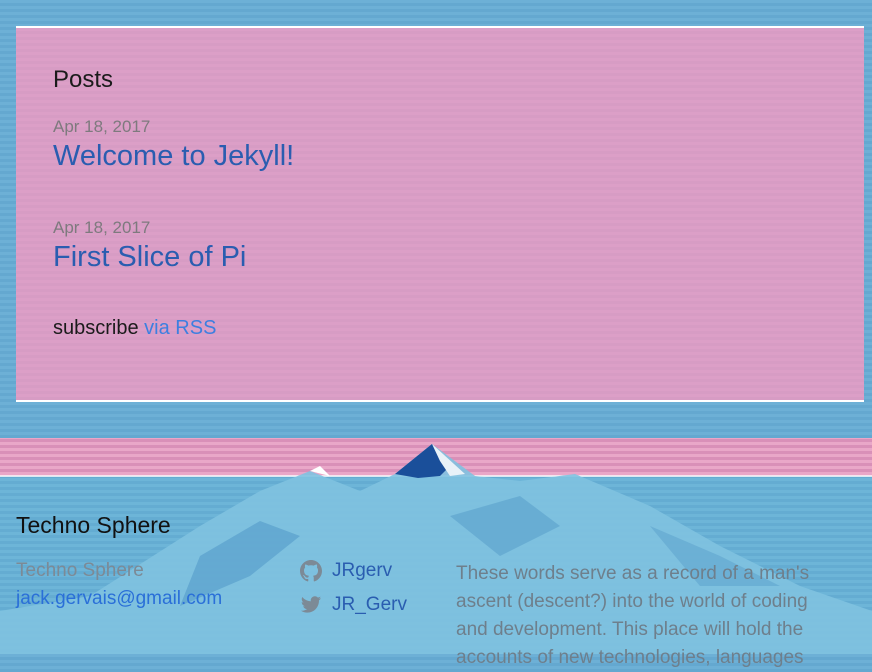 This screenshot has height=672, width=872. I want to click on subscribe-line: subscribe via RSS, so click(134, 328).